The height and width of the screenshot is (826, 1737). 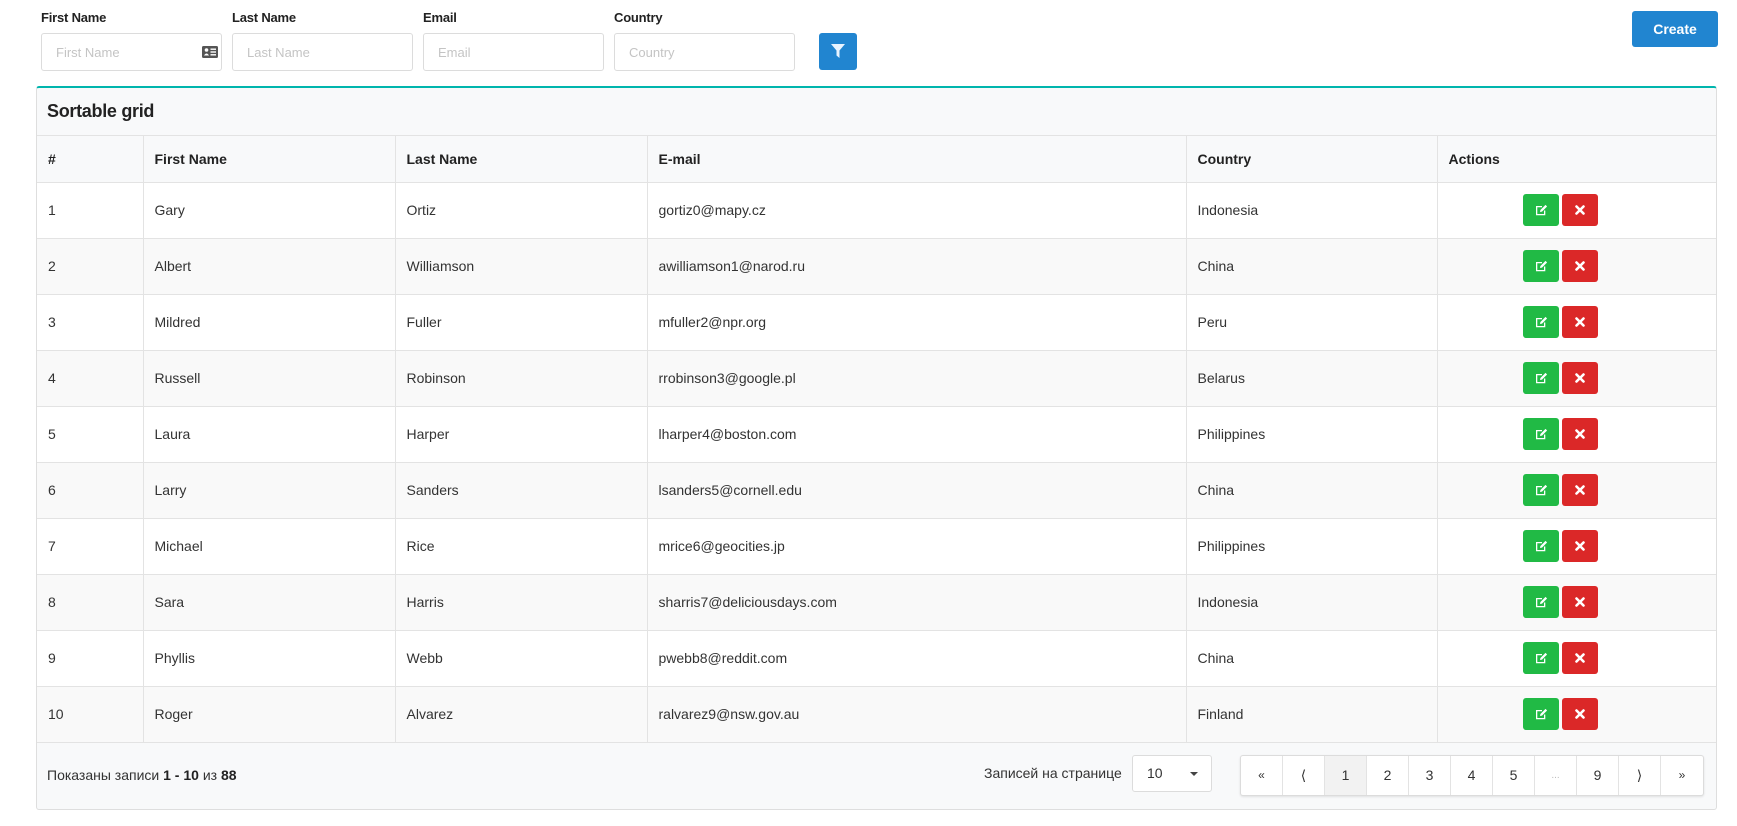 I want to click on cell-email: sharris7@deliciousdays.com, so click(x=917, y=602).